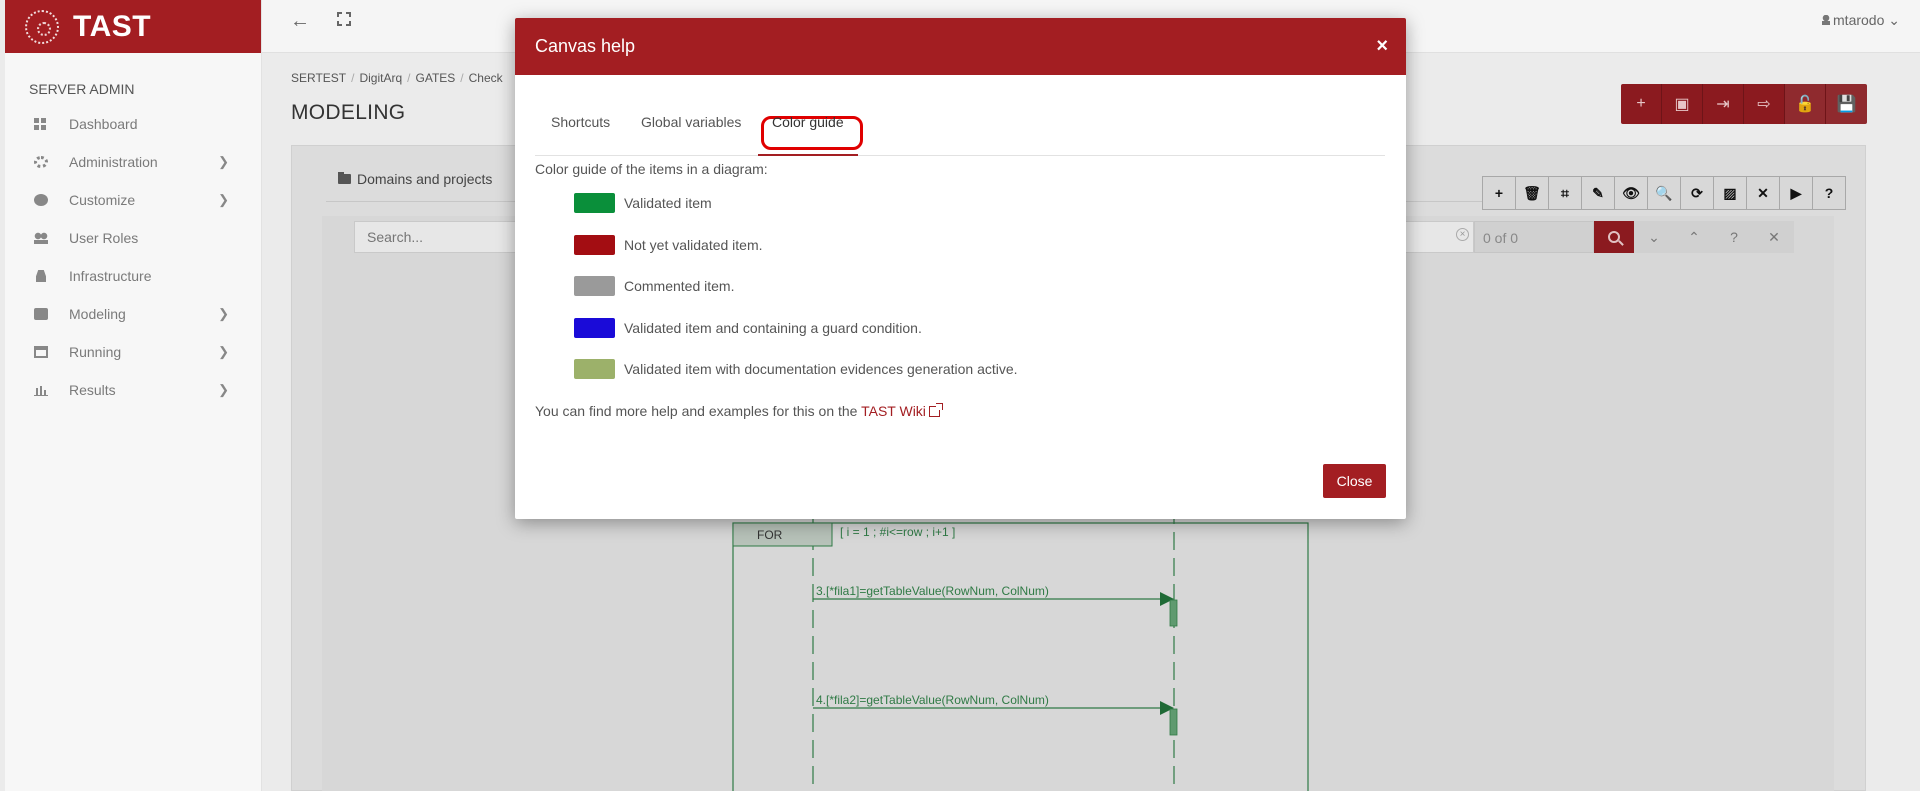  I want to click on tast-wiki-link: TAST Wiki, so click(902, 411).